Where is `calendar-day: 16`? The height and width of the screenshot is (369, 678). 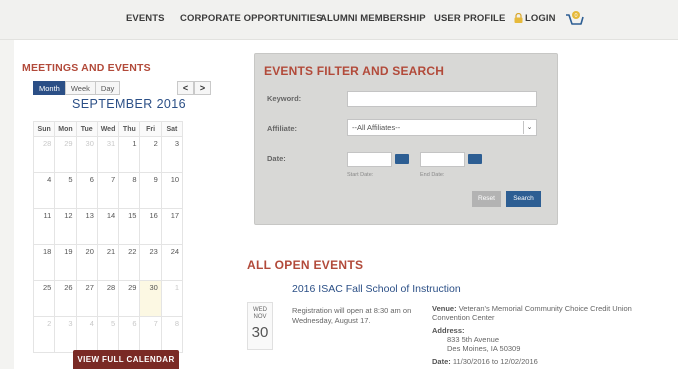 calendar-day: 16 is located at coordinates (150, 226).